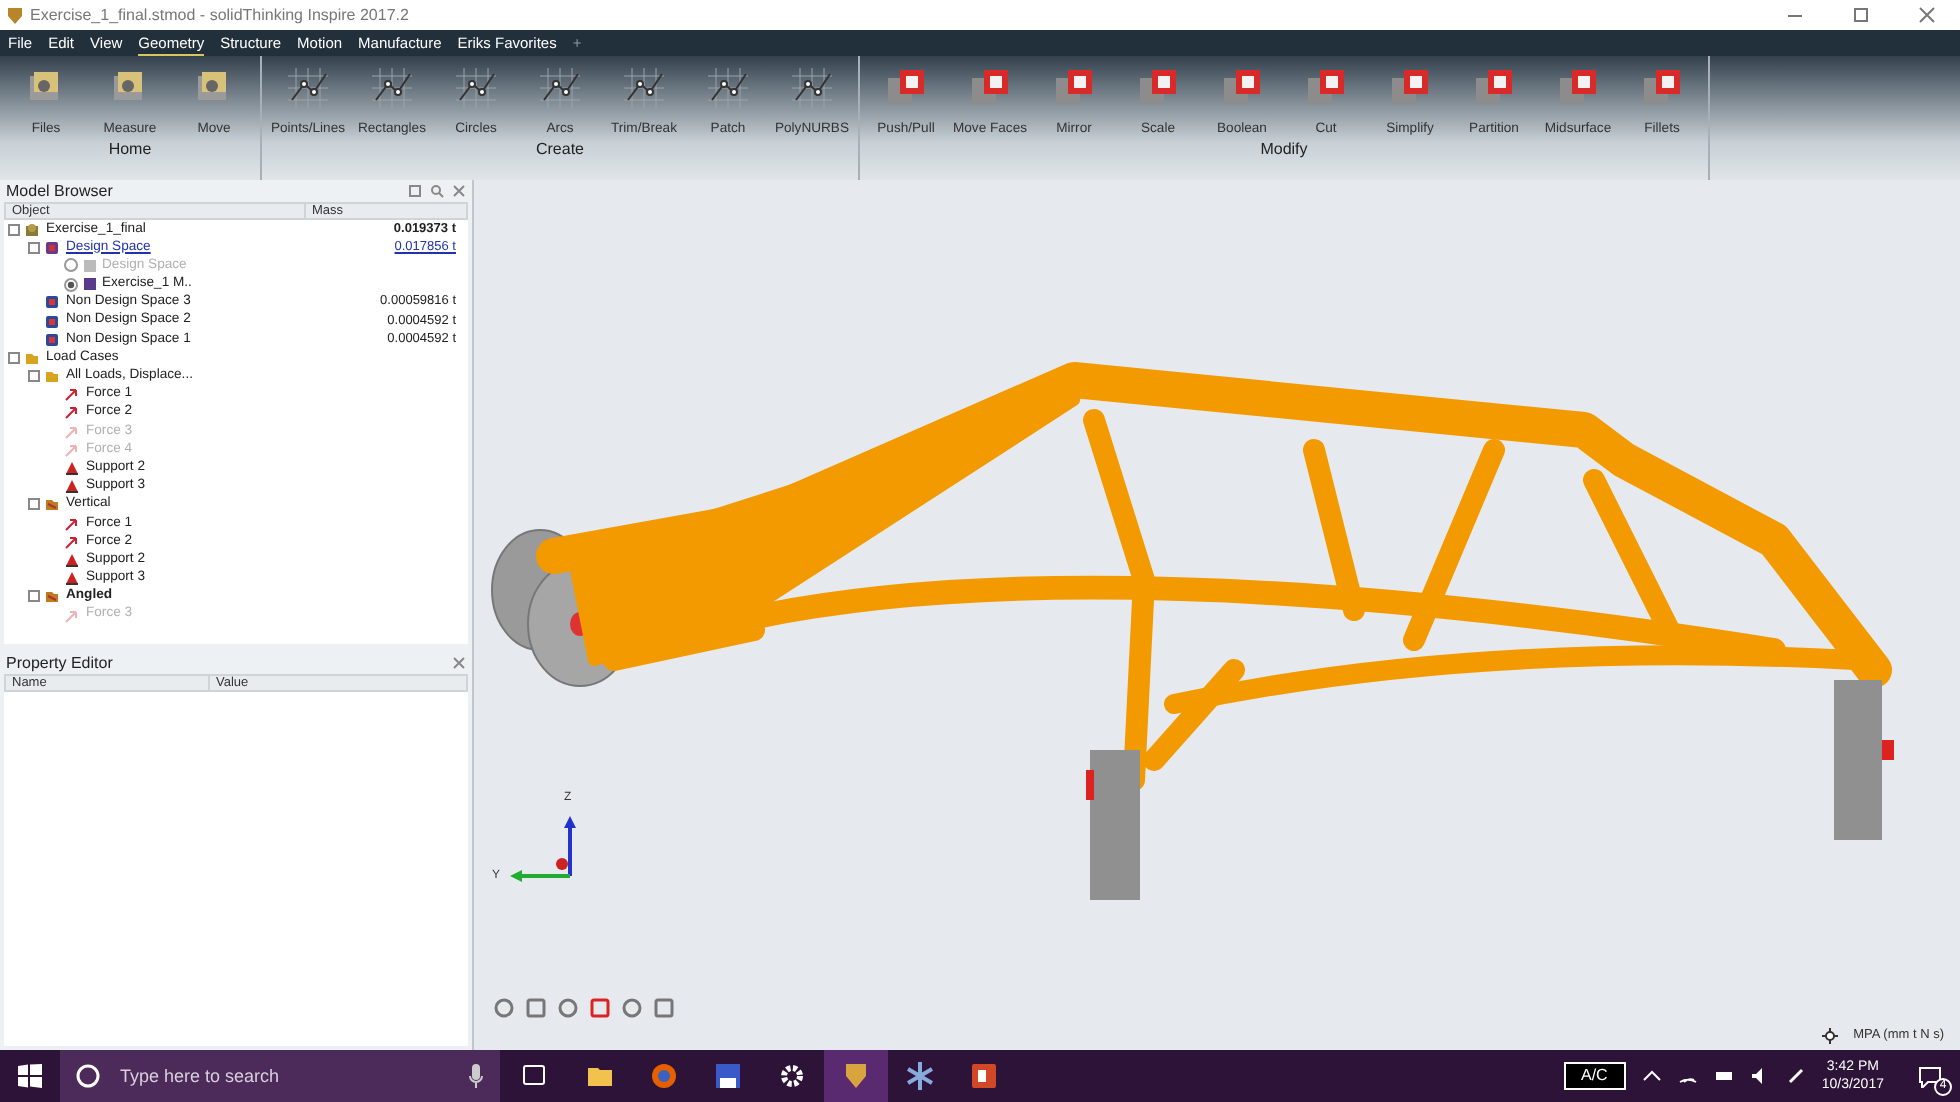 Image resolution: width=1960 pixels, height=1102 pixels. I want to click on group-label: Create, so click(559, 150).